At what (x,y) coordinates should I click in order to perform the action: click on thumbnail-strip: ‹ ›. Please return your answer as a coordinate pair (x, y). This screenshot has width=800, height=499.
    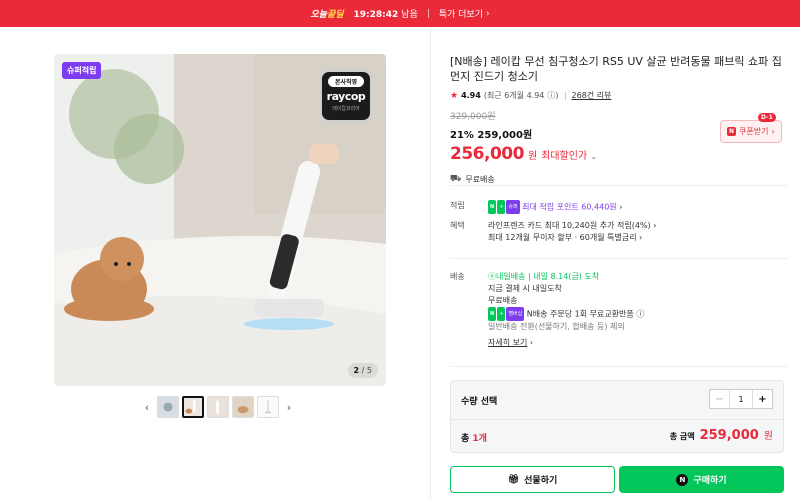
    Looking at the image, I should click on (218, 407).